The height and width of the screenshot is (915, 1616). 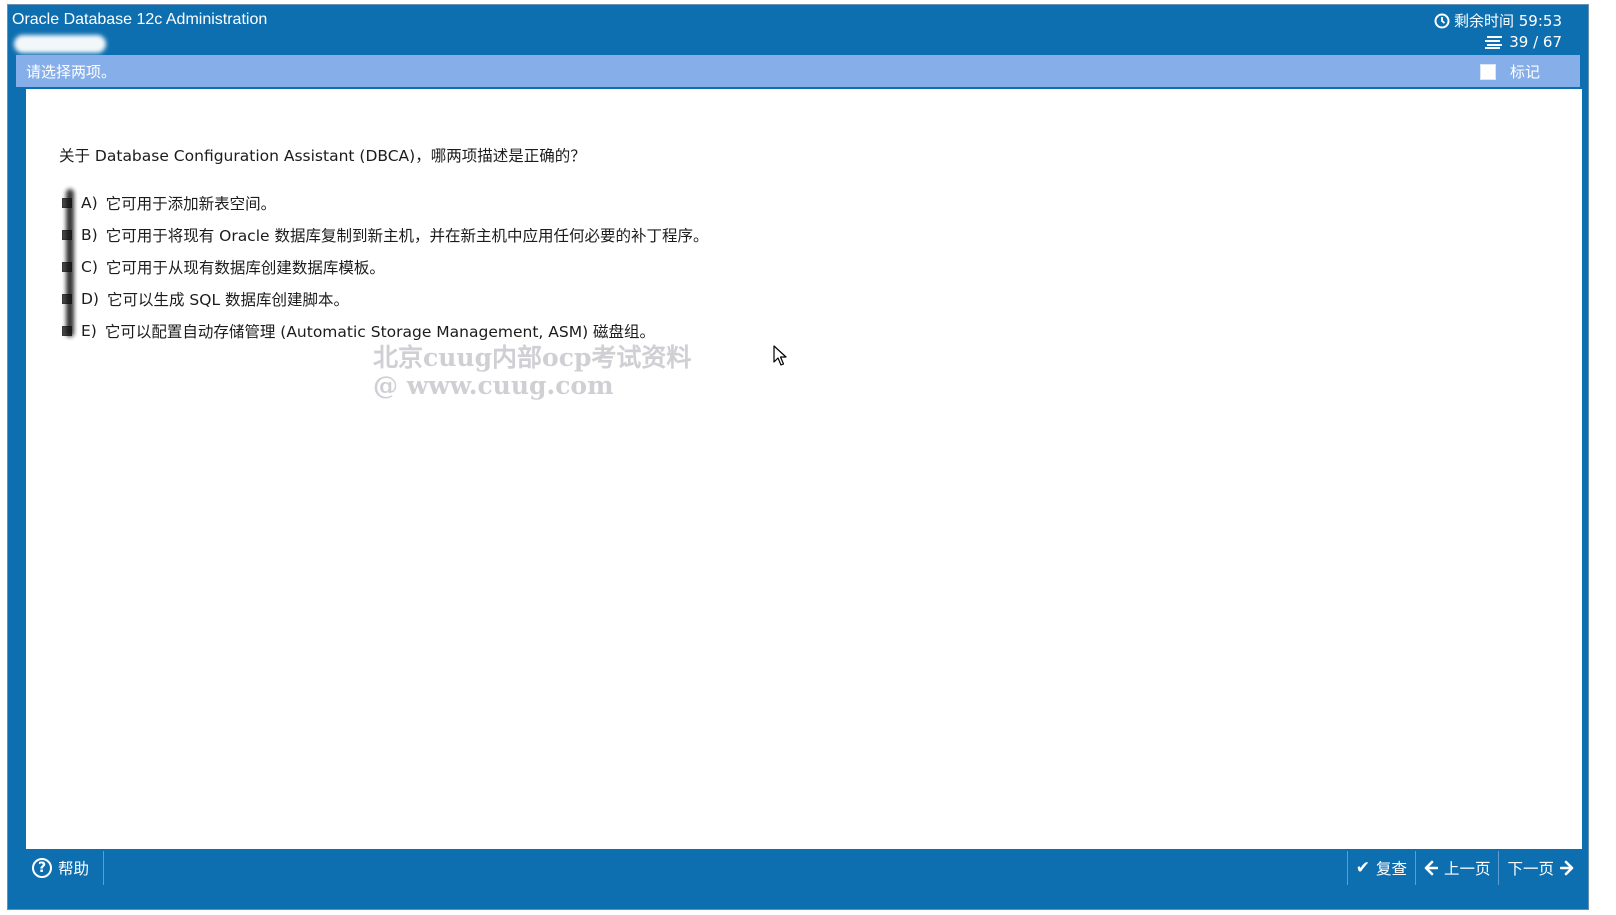 I want to click on question-progress: 39 / 67, so click(x=1523, y=42).